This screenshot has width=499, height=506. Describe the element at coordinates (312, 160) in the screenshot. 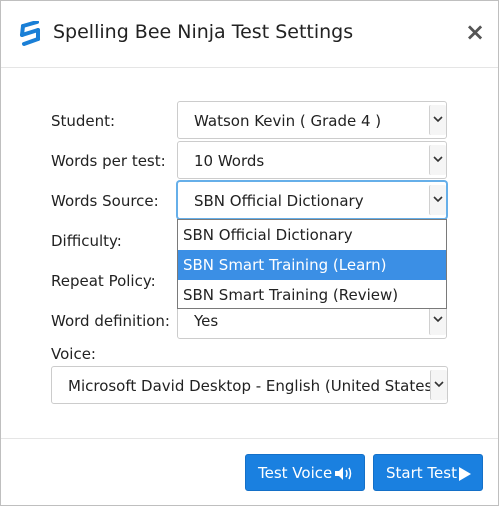

I see `words-per-test-select: 10 Words` at that location.